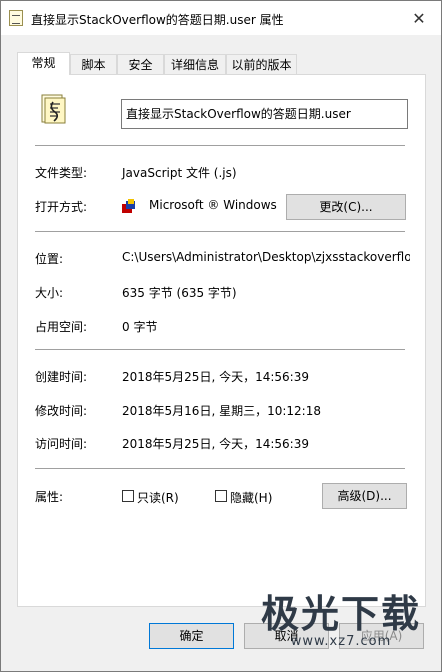 Image resolution: width=442 pixels, height=672 pixels. What do you see at coordinates (191, 636) in the screenshot?
I see `ok-button: 确定` at bounding box center [191, 636].